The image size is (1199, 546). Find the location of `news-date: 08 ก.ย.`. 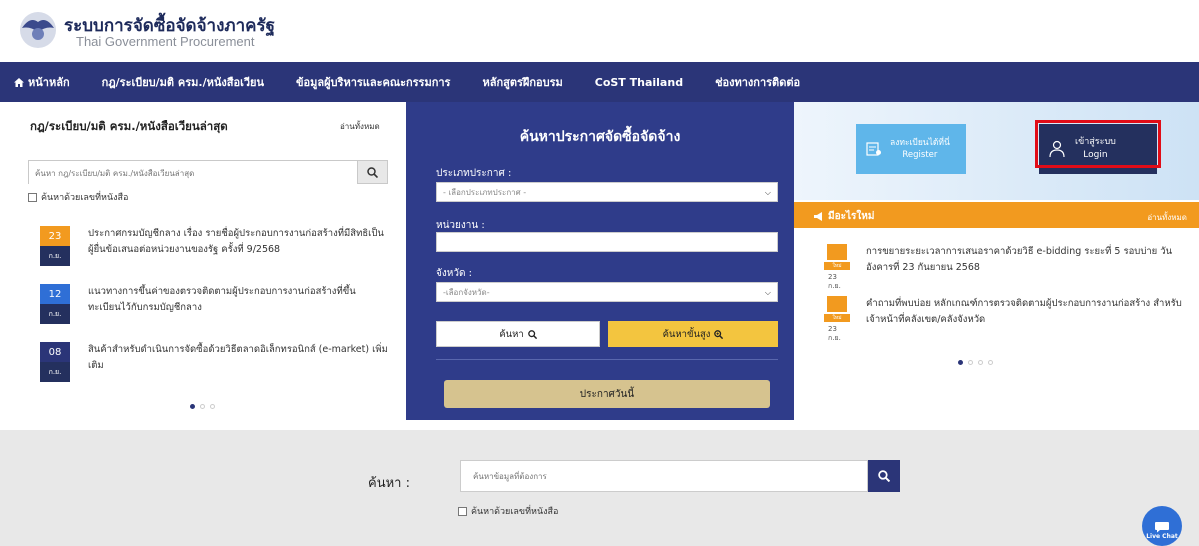

news-date: 08 ก.ย. is located at coordinates (55, 362).